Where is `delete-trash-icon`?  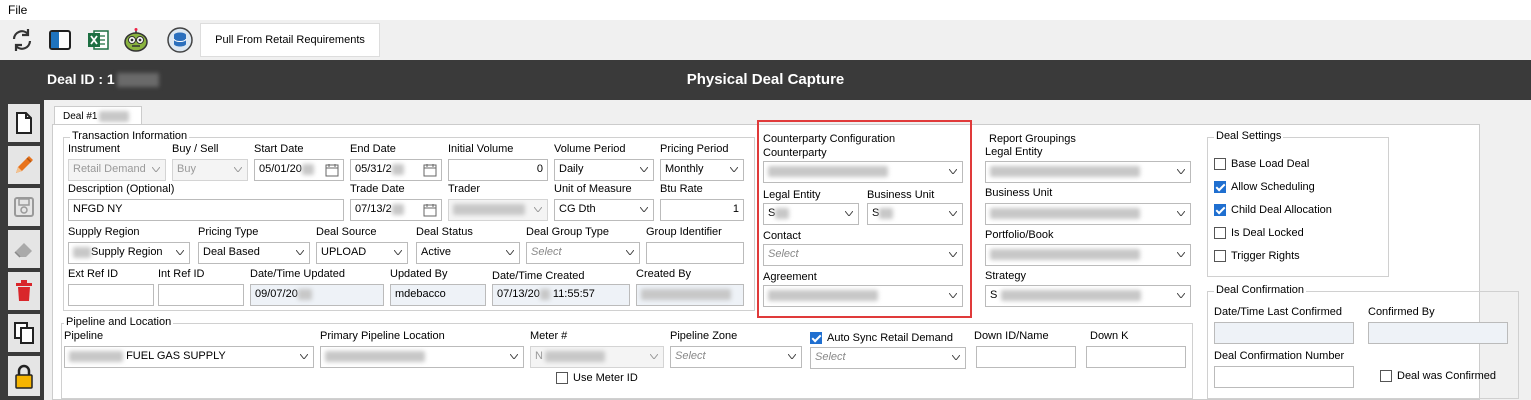
delete-trash-icon is located at coordinates (24, 291).